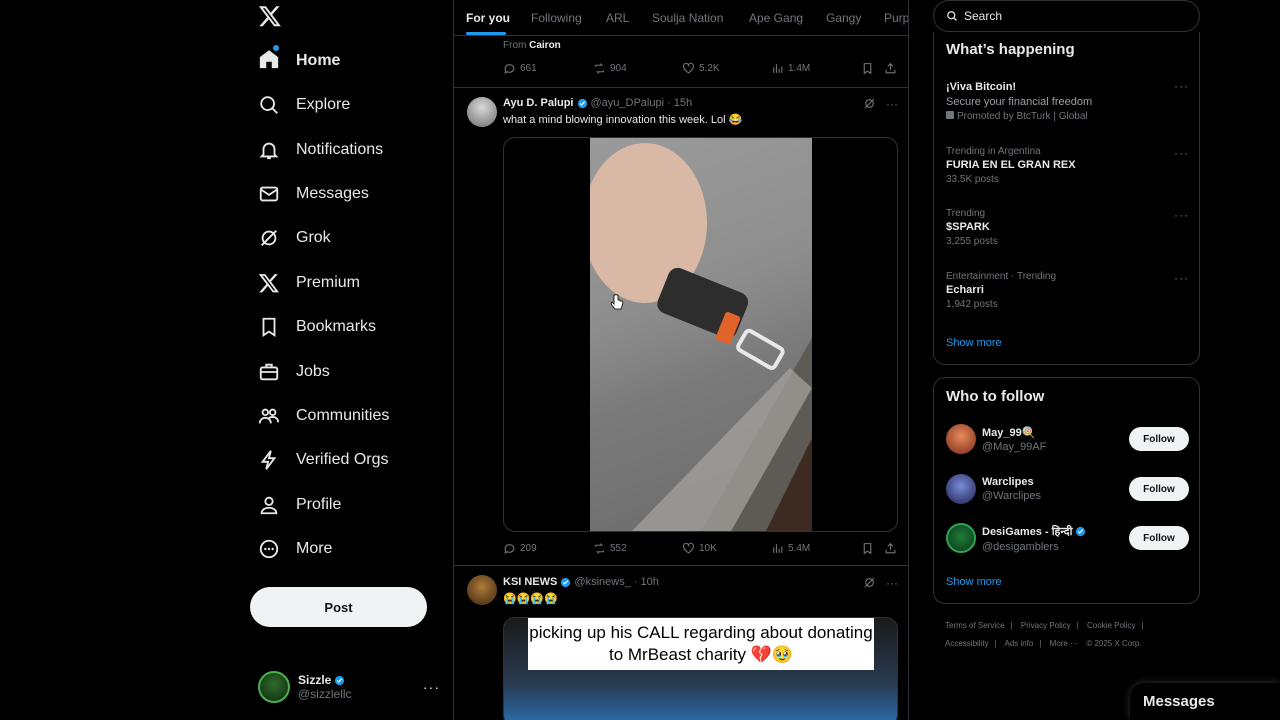  Describe the element at coordinates (323, 460) in the screenshot. I see `nav-verified-orgs: Verified Orgs` at that location.